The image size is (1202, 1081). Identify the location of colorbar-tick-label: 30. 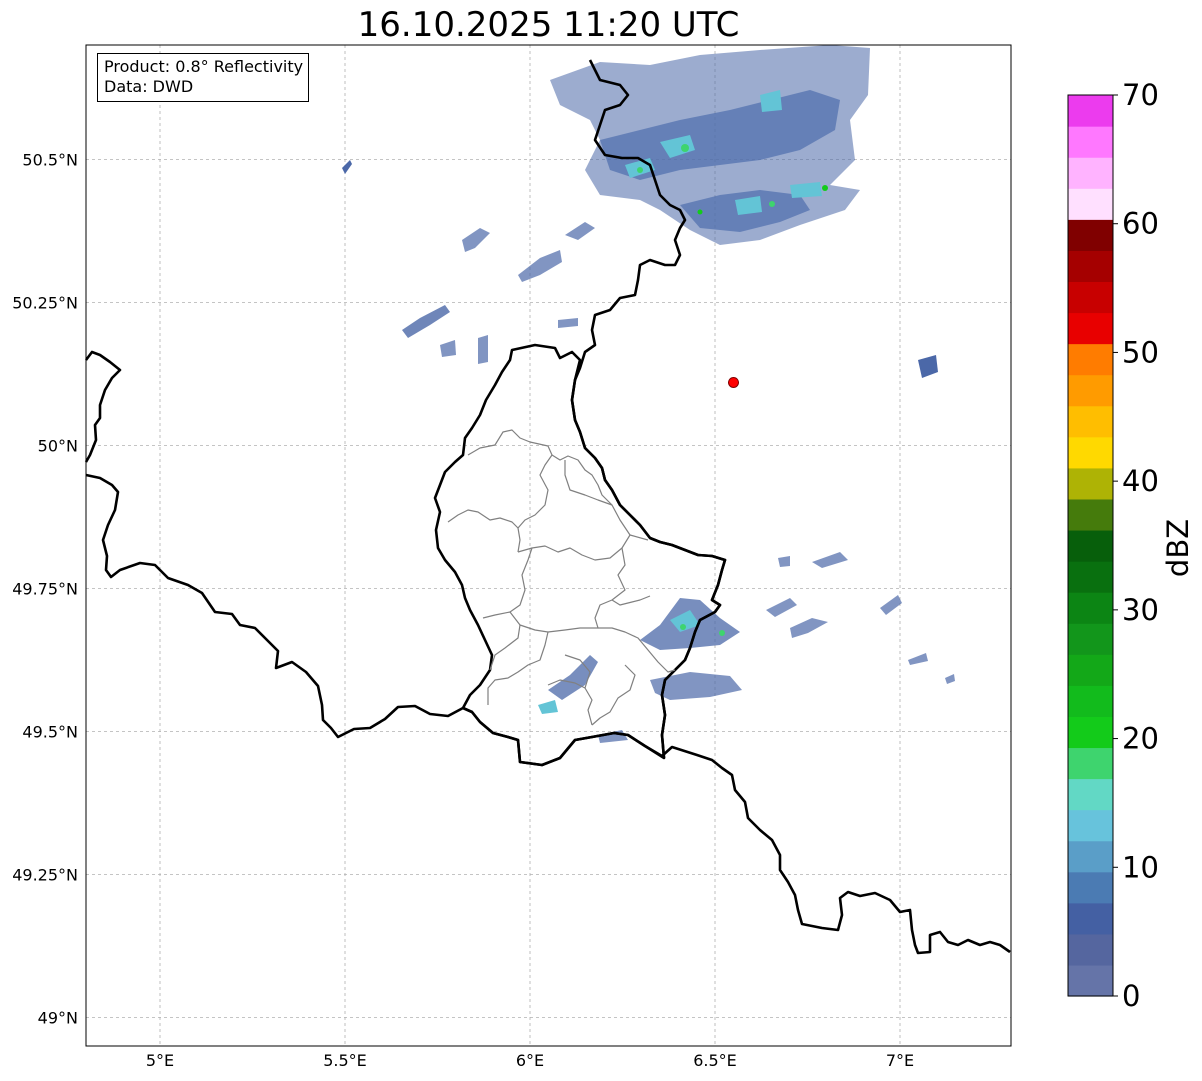
(1140, 610).